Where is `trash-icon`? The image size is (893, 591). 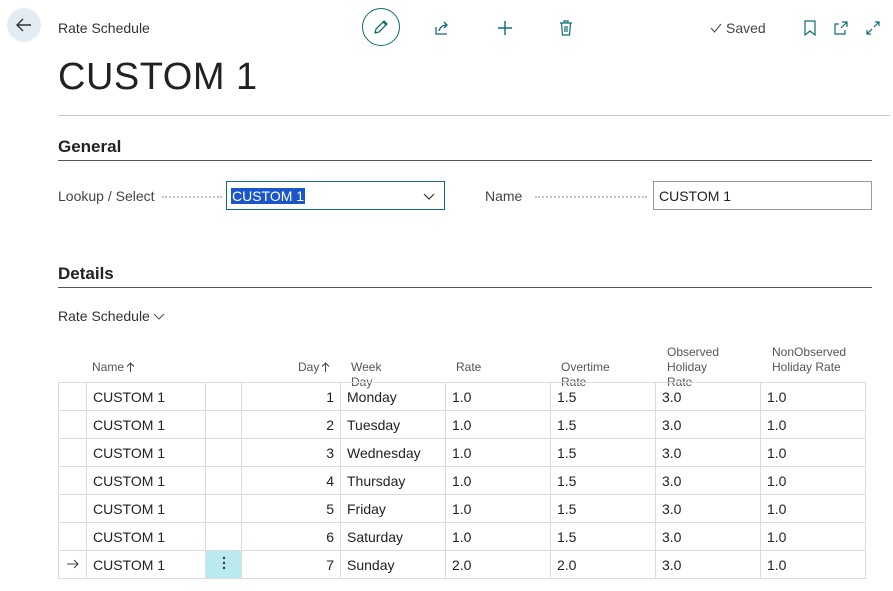 trash-icon is located at coordinates (566, 28).